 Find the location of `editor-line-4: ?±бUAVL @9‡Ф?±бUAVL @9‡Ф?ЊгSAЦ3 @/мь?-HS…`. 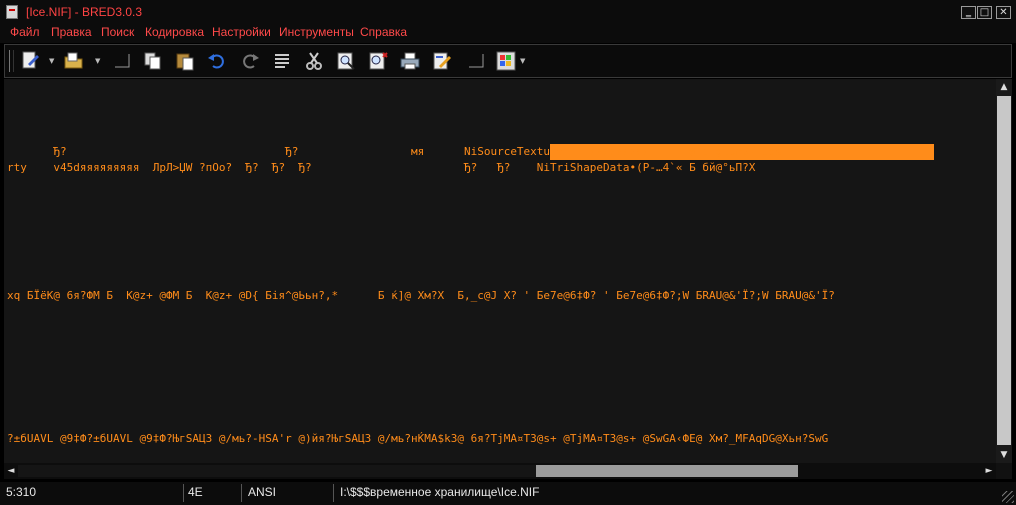

editor-line-4: ?±бUAVL @9‡Ф?±бUAVL @9‡Ф?ЊгSAЦ3 @/мь?-HS… is located at coordinates (417, 439).